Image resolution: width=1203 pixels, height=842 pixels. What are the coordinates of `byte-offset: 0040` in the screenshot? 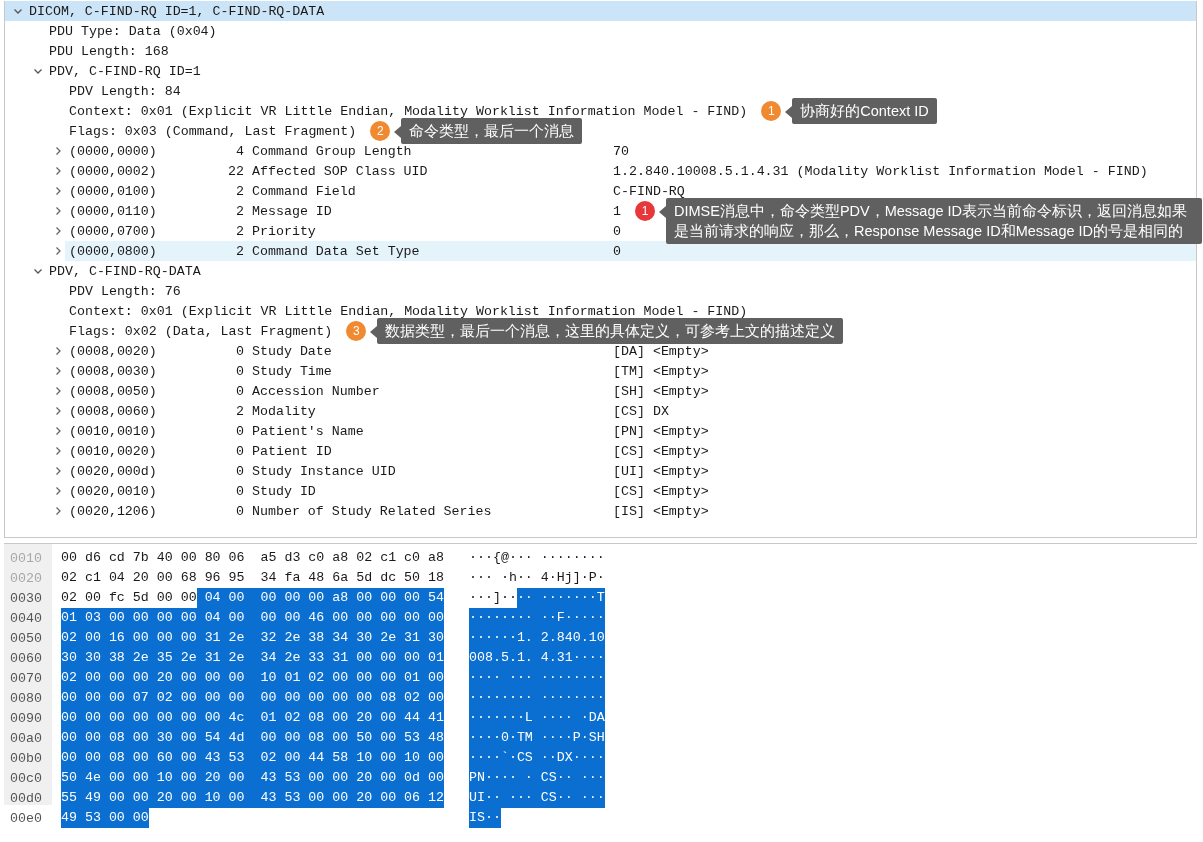 It's located at (26, 618).